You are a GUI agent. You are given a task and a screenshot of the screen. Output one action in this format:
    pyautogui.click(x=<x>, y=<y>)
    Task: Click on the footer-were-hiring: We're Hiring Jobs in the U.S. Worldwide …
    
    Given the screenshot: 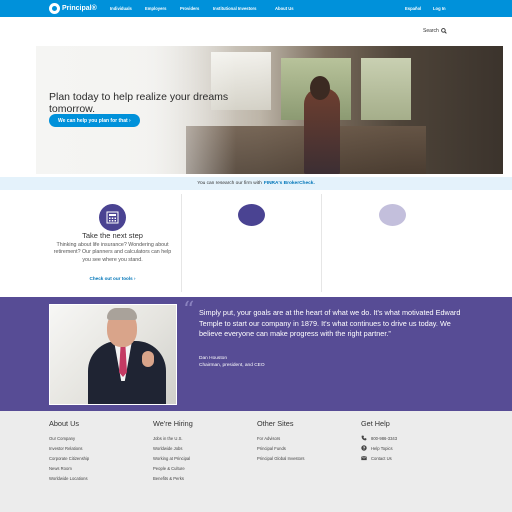 What is the action you would take?
    pyautogui.click(x=203, y=451)
    